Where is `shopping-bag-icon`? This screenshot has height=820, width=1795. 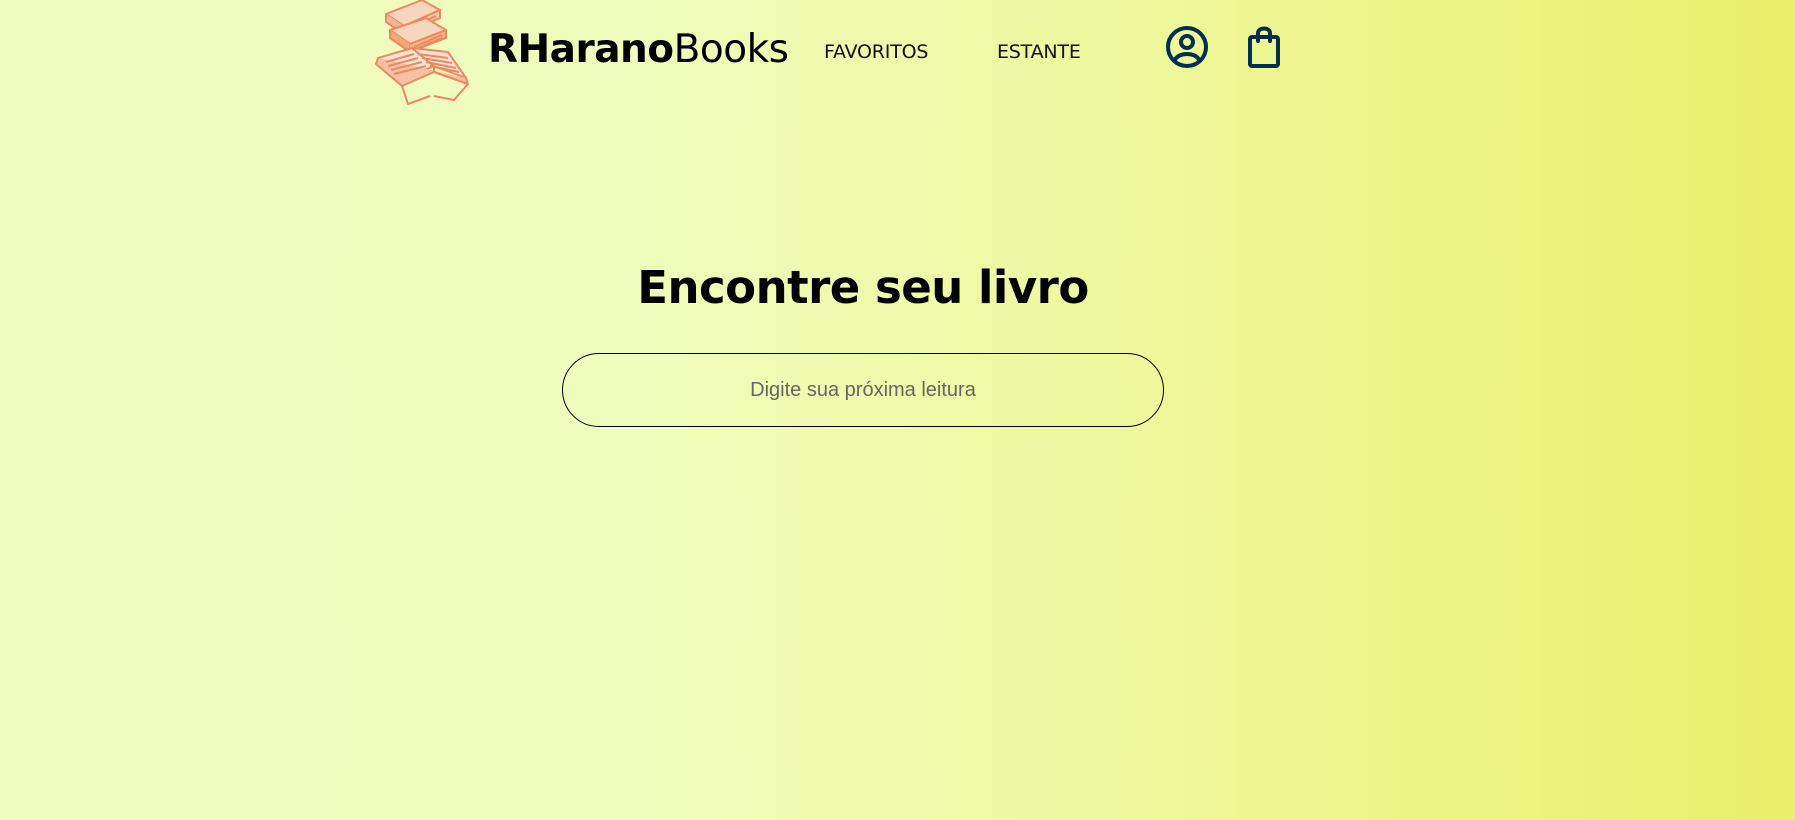
shopping-bag-icon is located at coordinates (1264, 47).